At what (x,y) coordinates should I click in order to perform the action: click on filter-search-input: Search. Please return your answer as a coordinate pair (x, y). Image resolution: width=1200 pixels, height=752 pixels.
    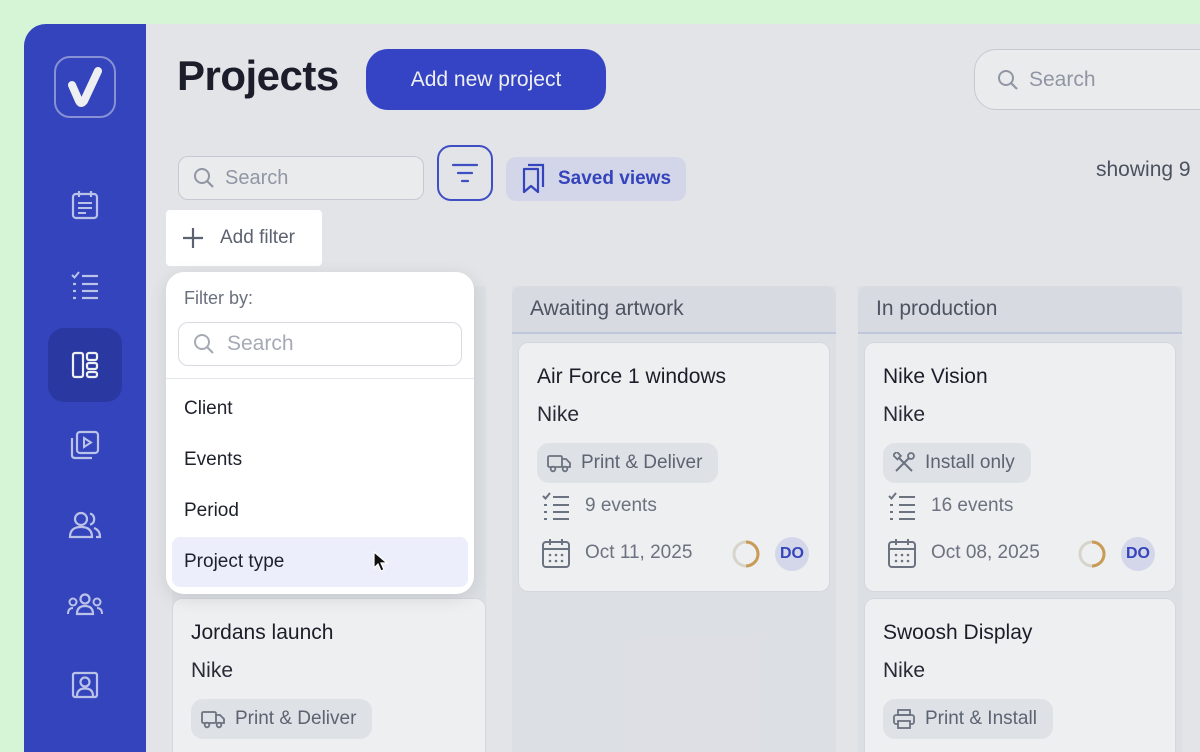
    Looking at the image, I should click on (320, 344).